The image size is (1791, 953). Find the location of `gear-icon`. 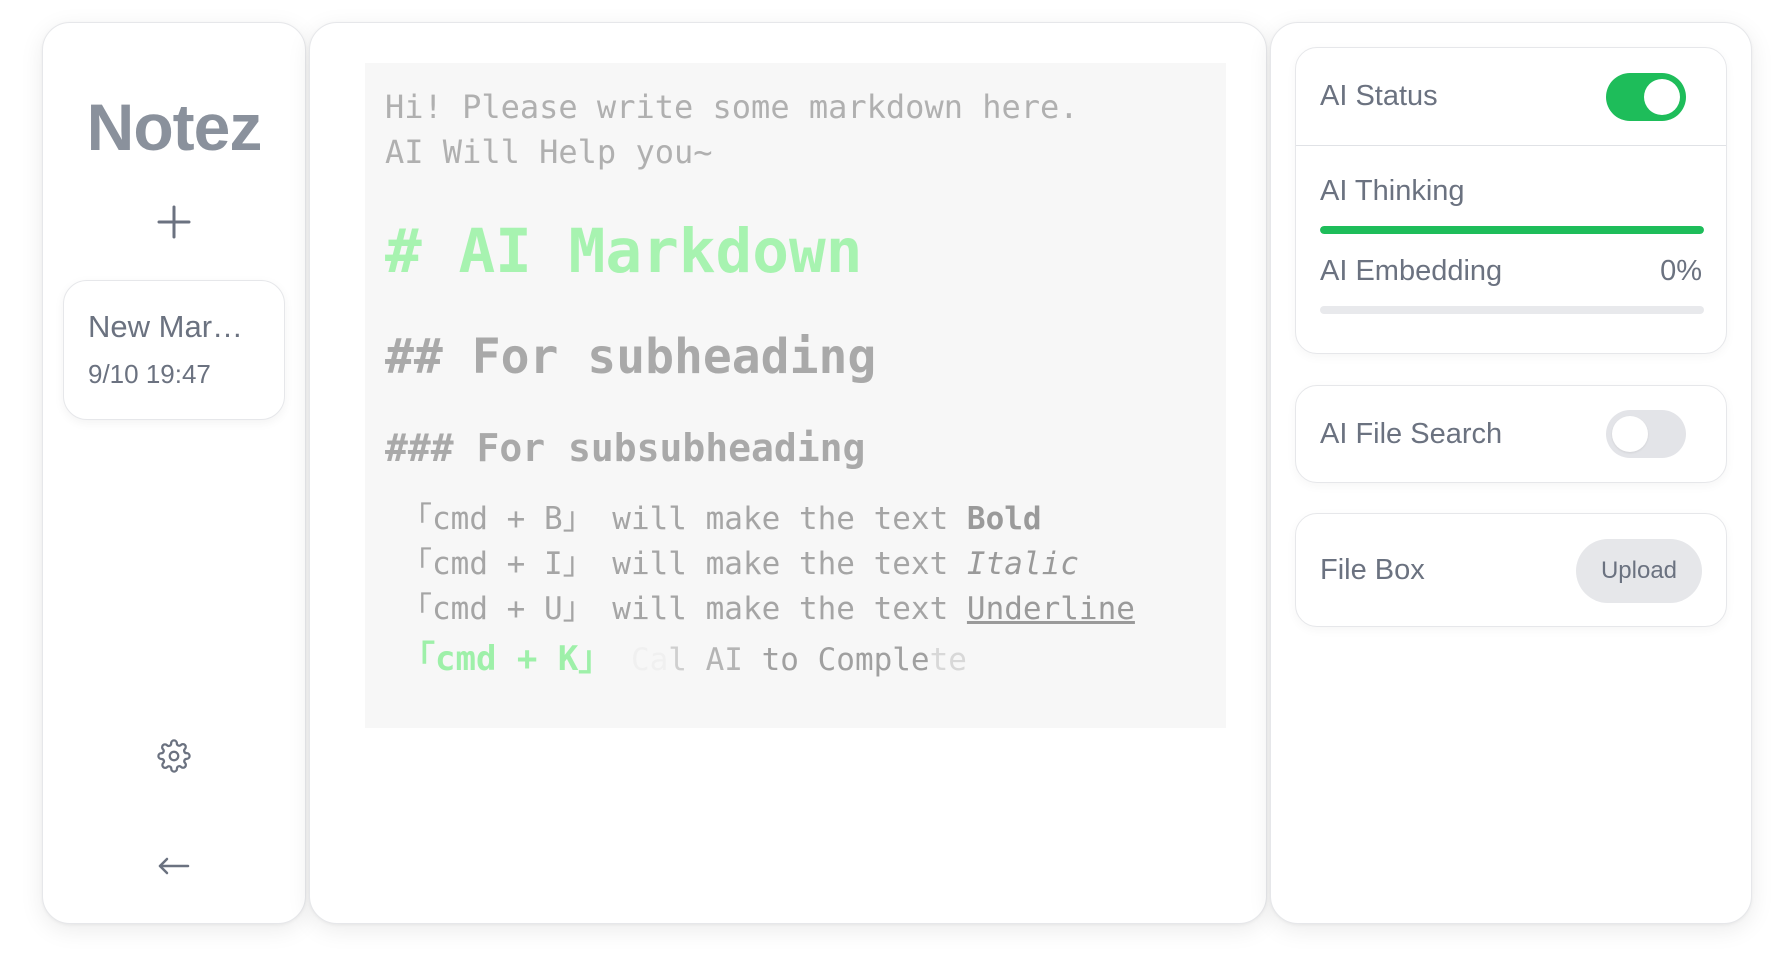

gear-icon is located at coordinates (174, 756).